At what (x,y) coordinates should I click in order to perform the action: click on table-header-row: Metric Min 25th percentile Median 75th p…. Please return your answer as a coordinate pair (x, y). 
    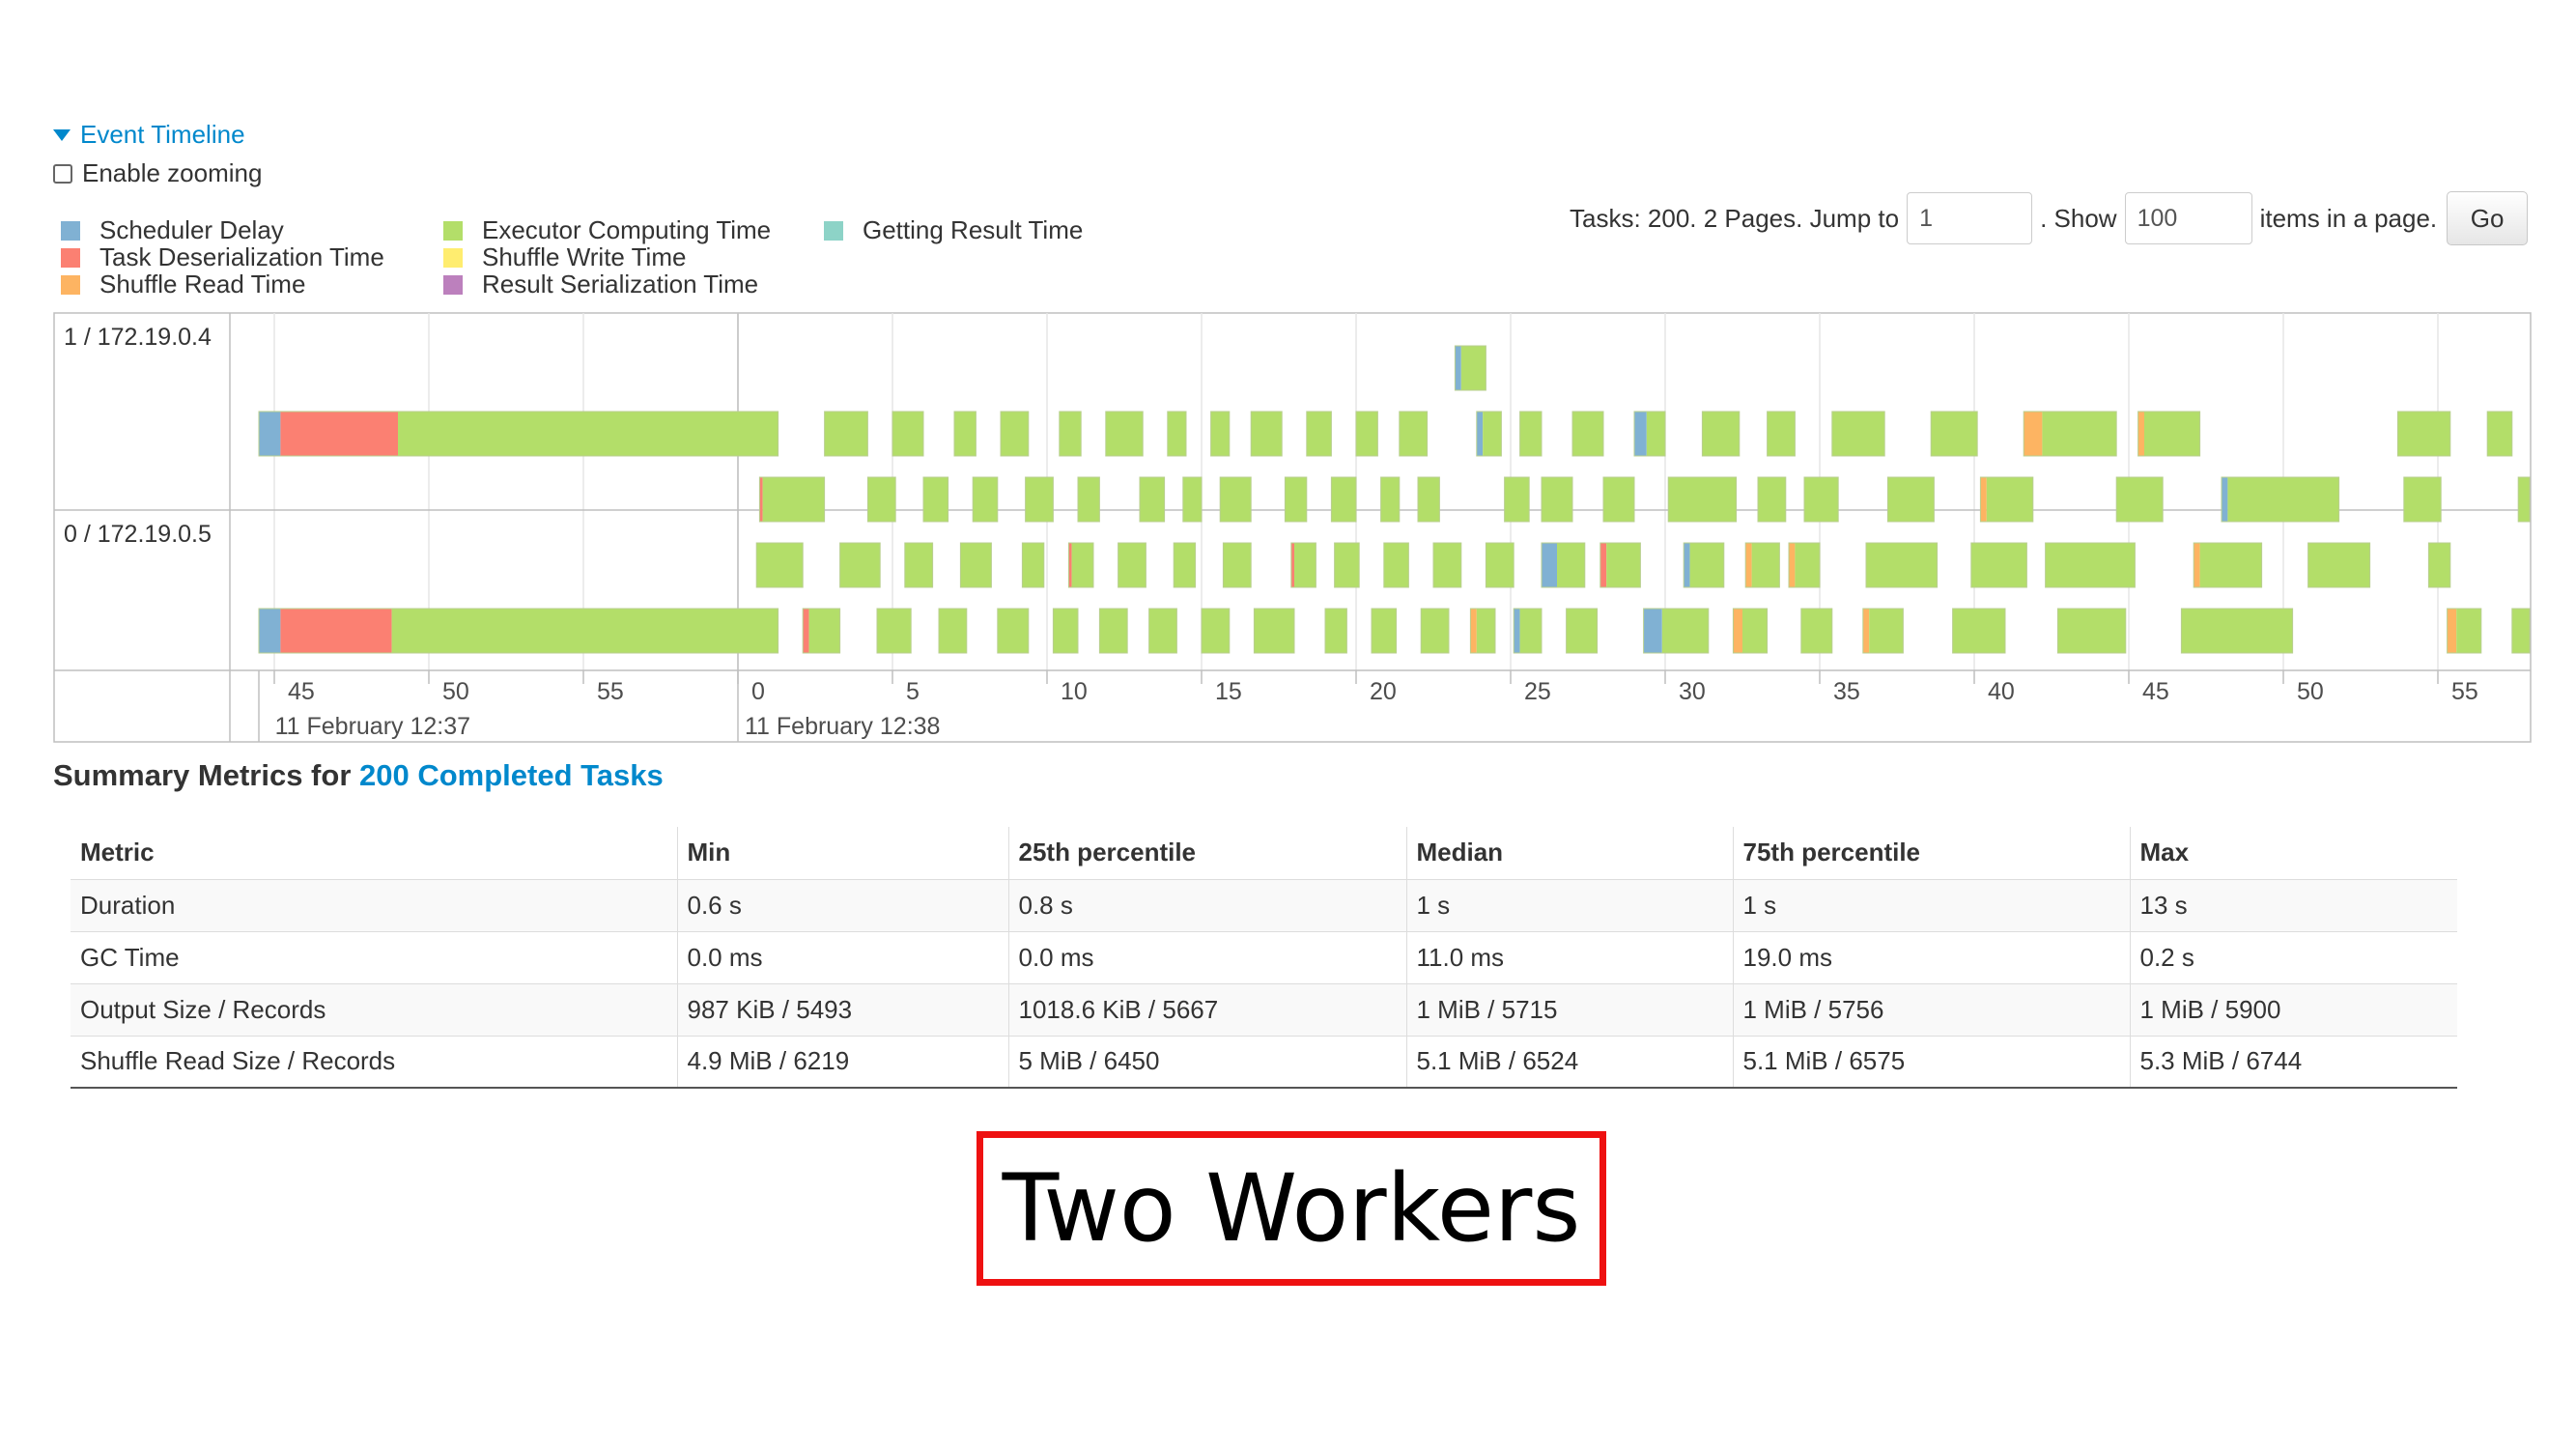
    Looking at the image, I should click on (1264, 853).